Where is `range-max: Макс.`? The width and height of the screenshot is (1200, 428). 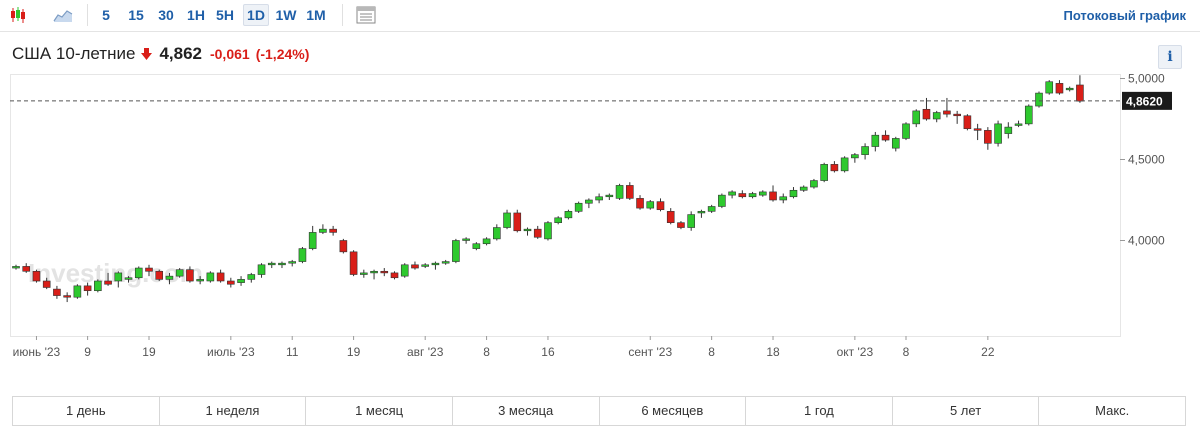
range-max: Макс. is located at coordinates (1112, 411).